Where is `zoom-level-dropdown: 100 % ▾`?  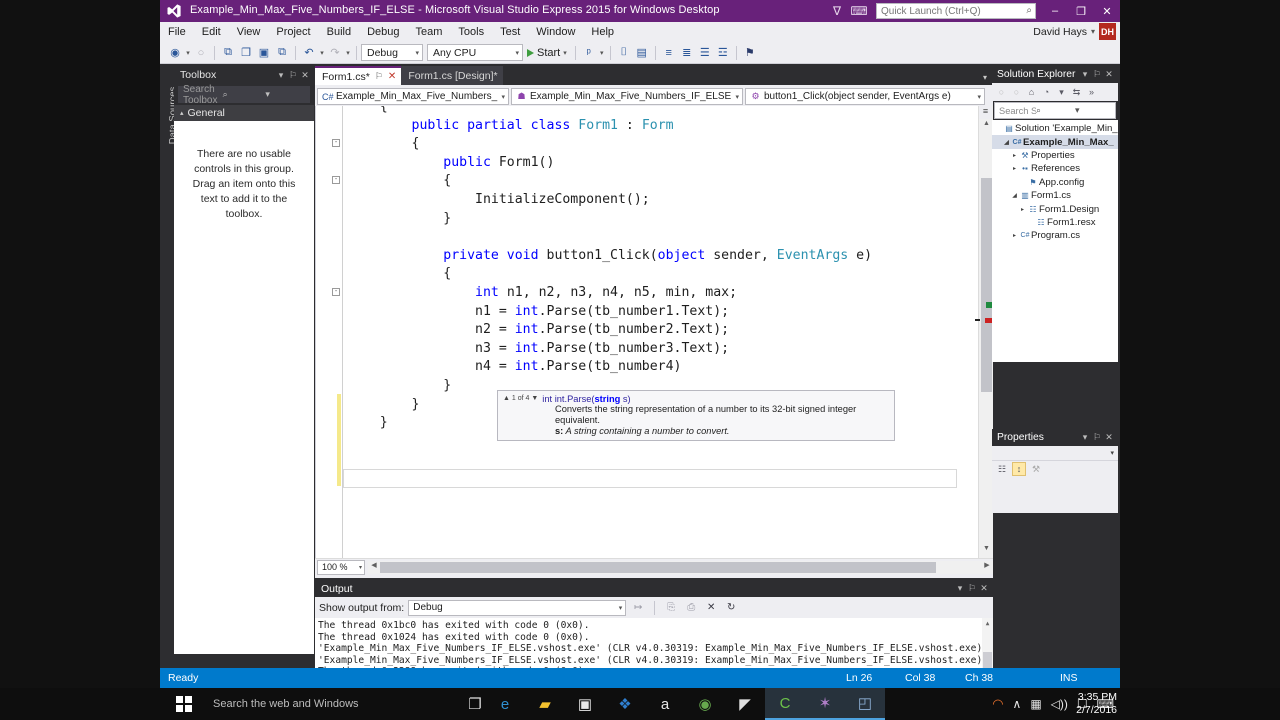 zoom-level-dropdown: 100 % ▾ is located at coordinates (341, 567).